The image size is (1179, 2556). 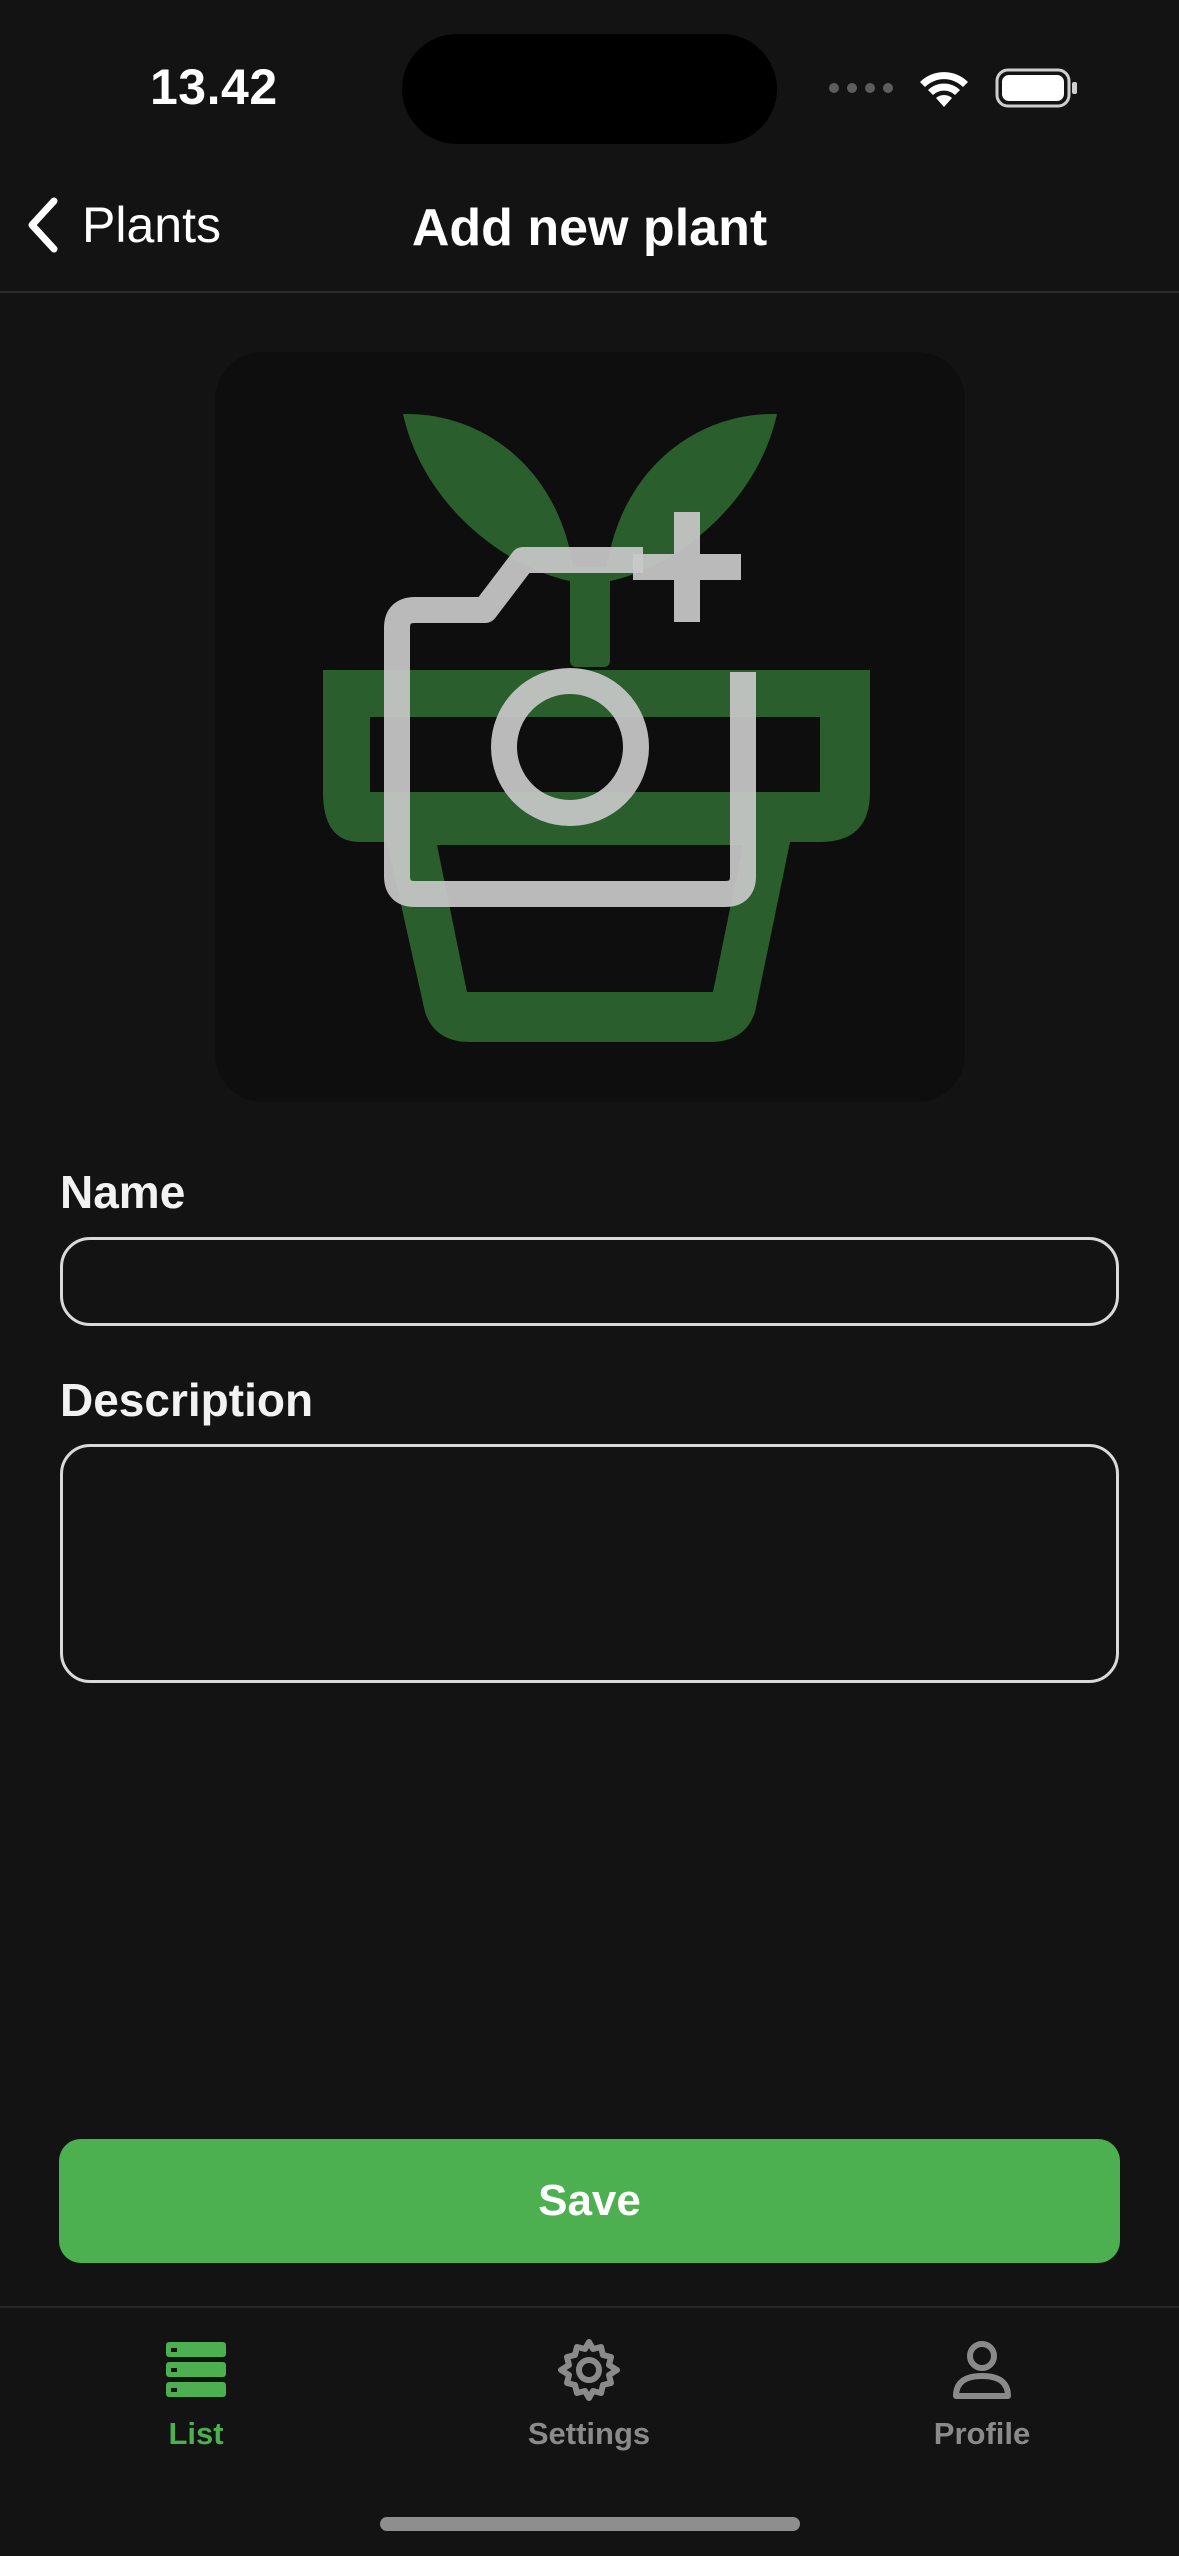 What do you see at coordinates (589, 2433) in the screenshot?
I see `tab-settings-label: Settings` at bounding box center [589, 2433].